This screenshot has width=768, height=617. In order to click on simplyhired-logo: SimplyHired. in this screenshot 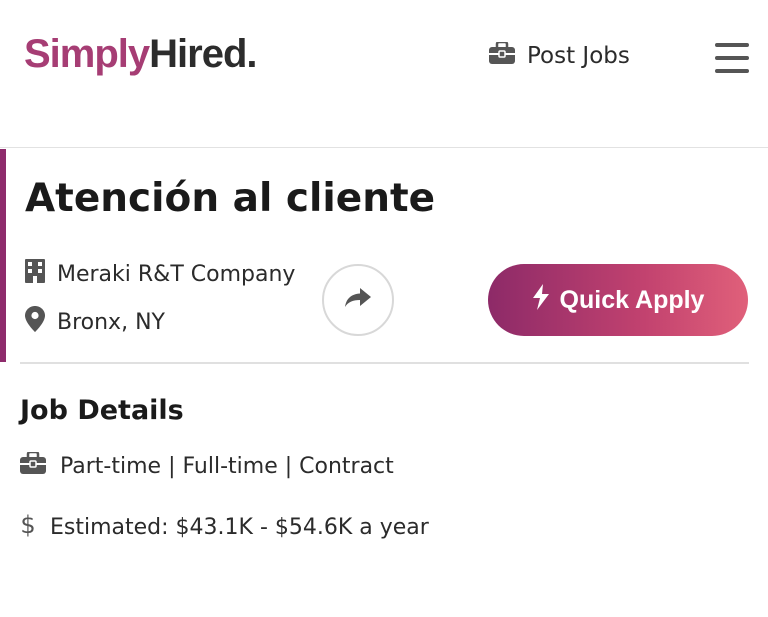, I will do `click(141, 54)`.